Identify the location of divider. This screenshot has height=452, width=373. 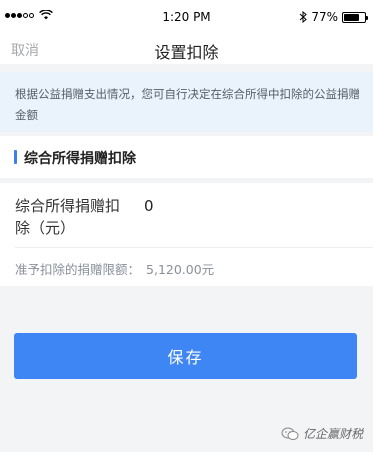
(194, 247).